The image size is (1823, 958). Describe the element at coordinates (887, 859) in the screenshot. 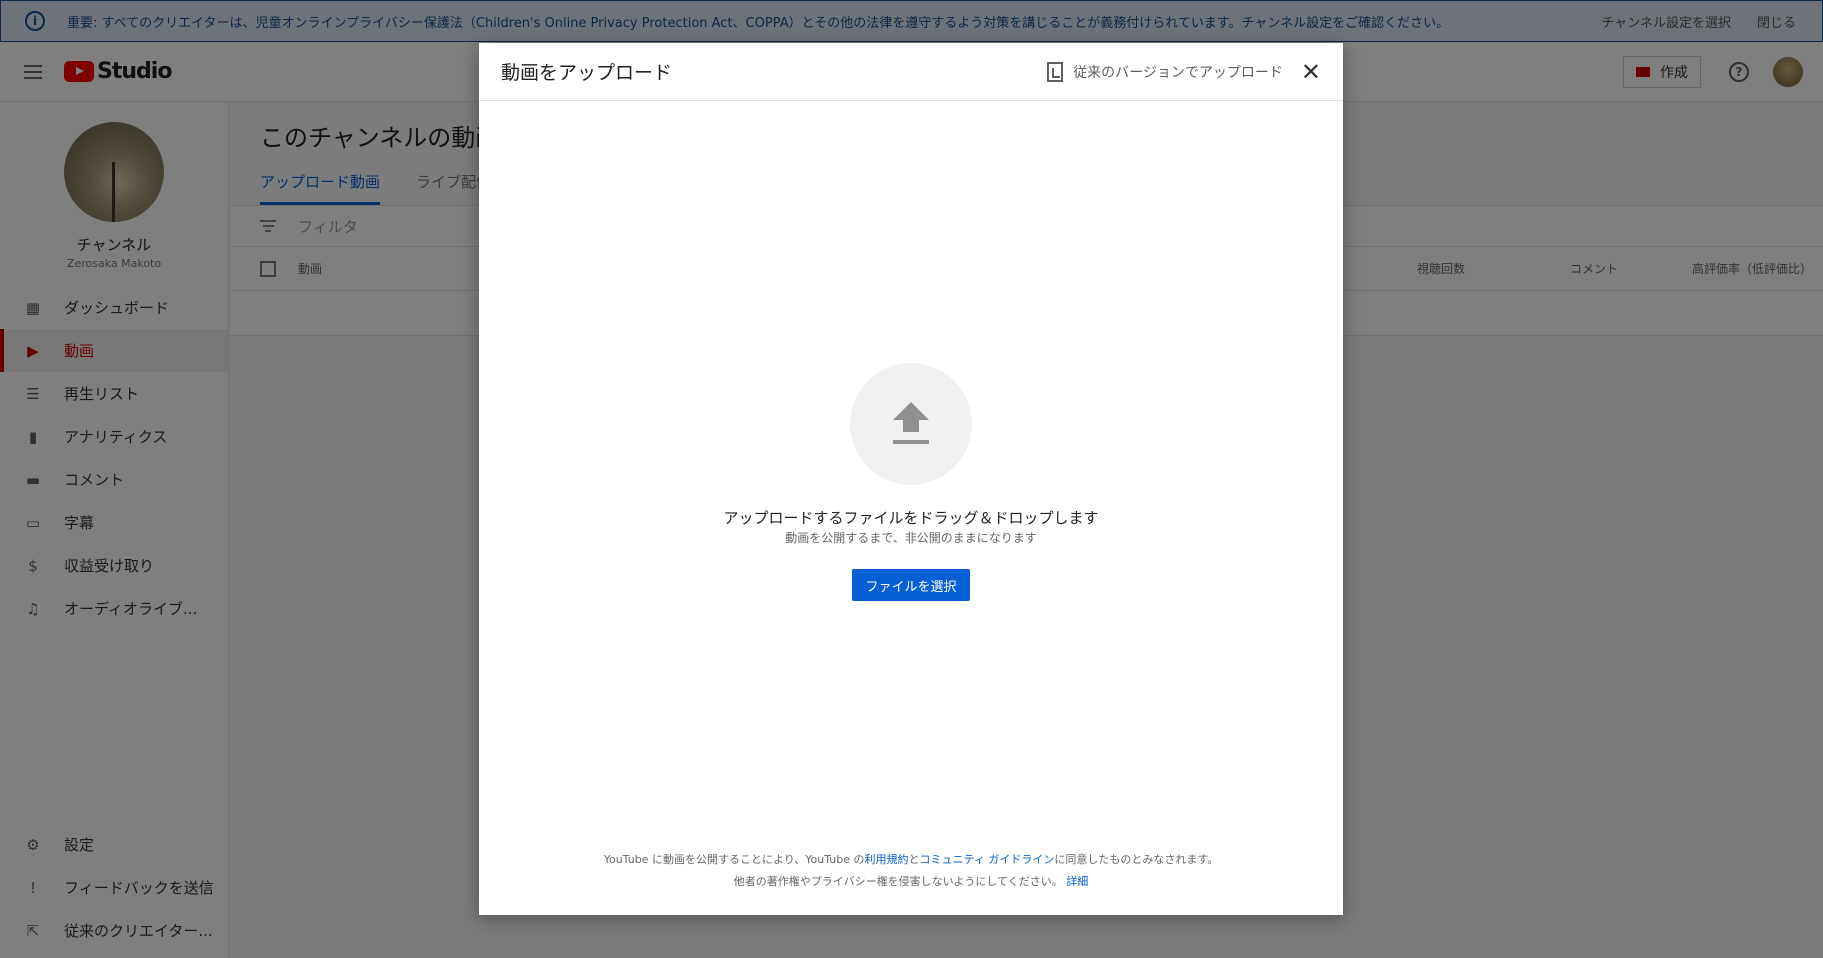

I see `terms-of-service-link: 利用規約` at that location.